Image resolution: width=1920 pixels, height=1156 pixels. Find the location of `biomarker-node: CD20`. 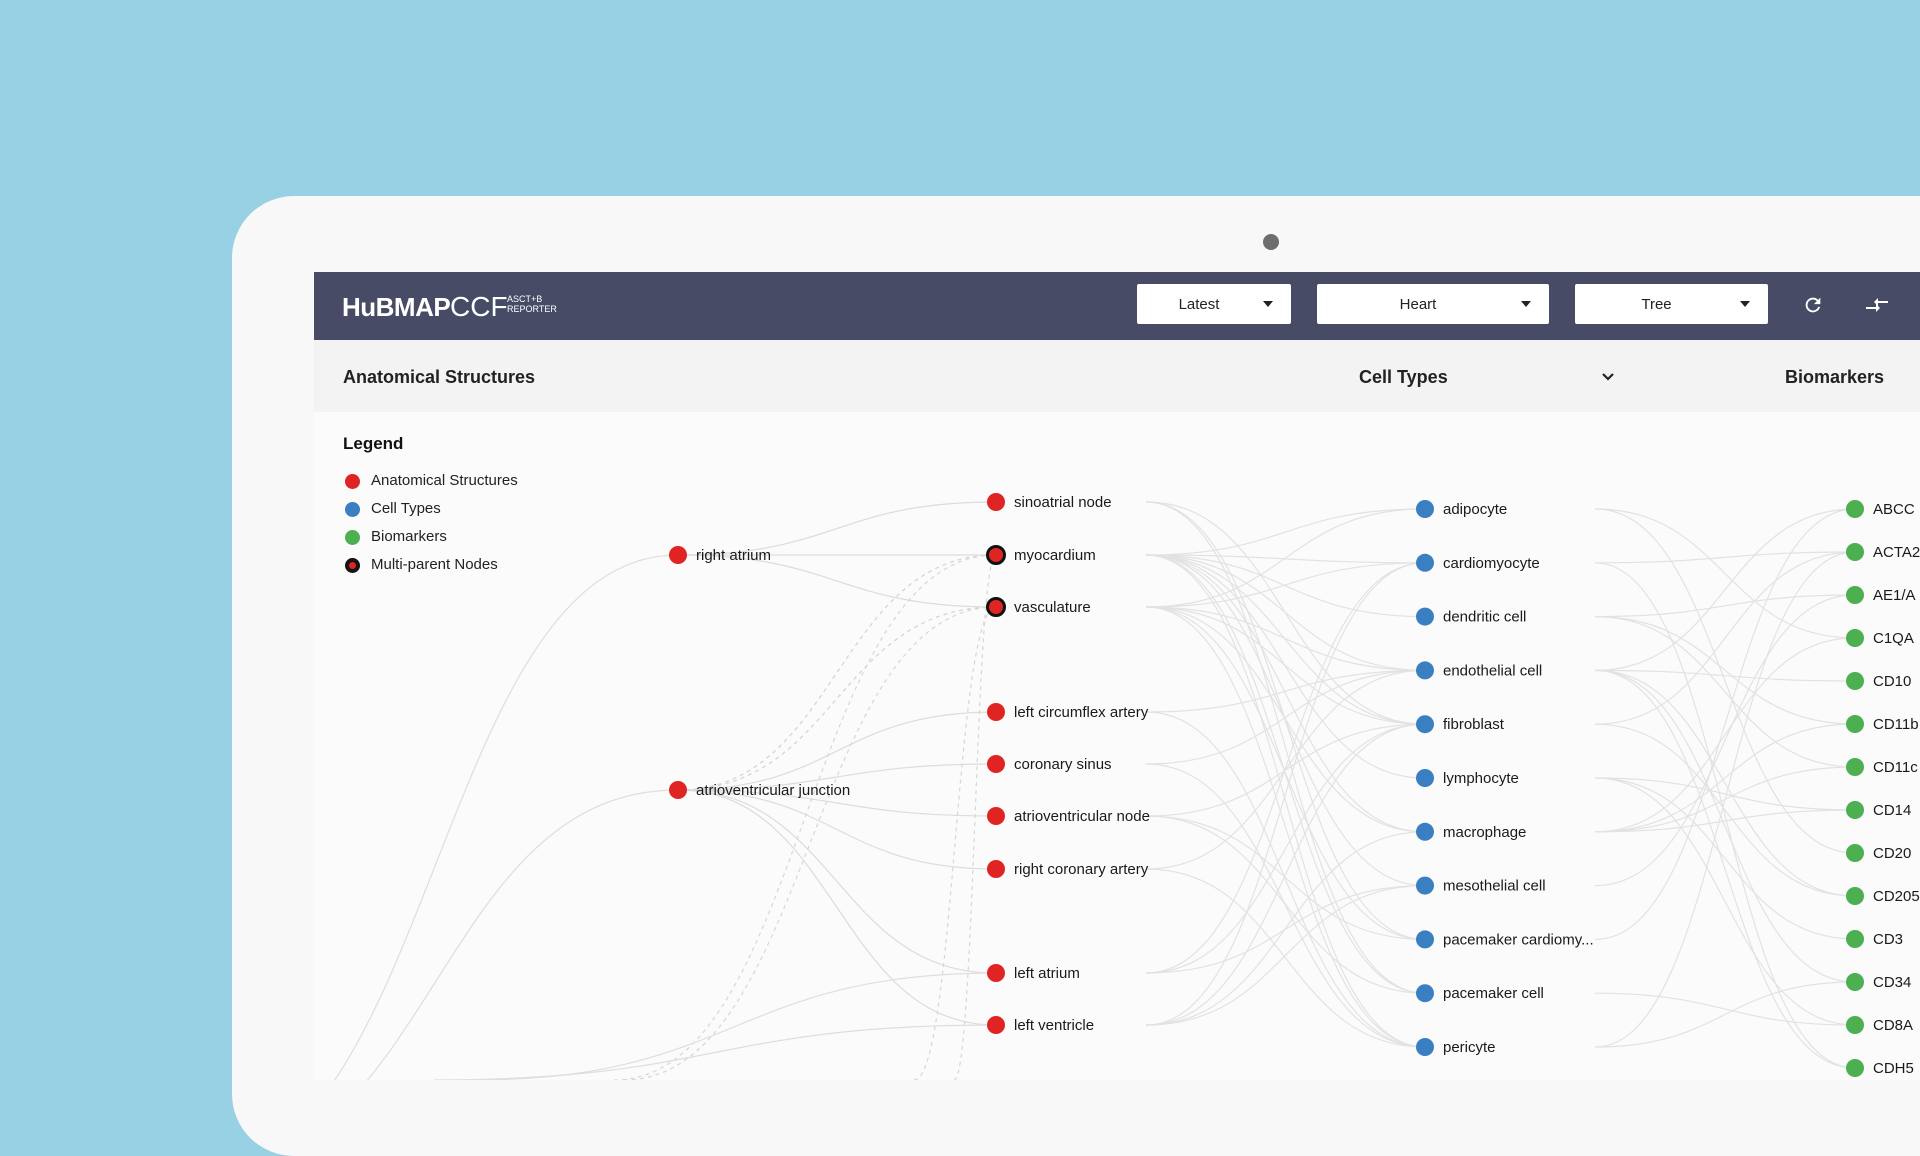

biomarker-node: CD20 is located at coordinates (1878, 853).